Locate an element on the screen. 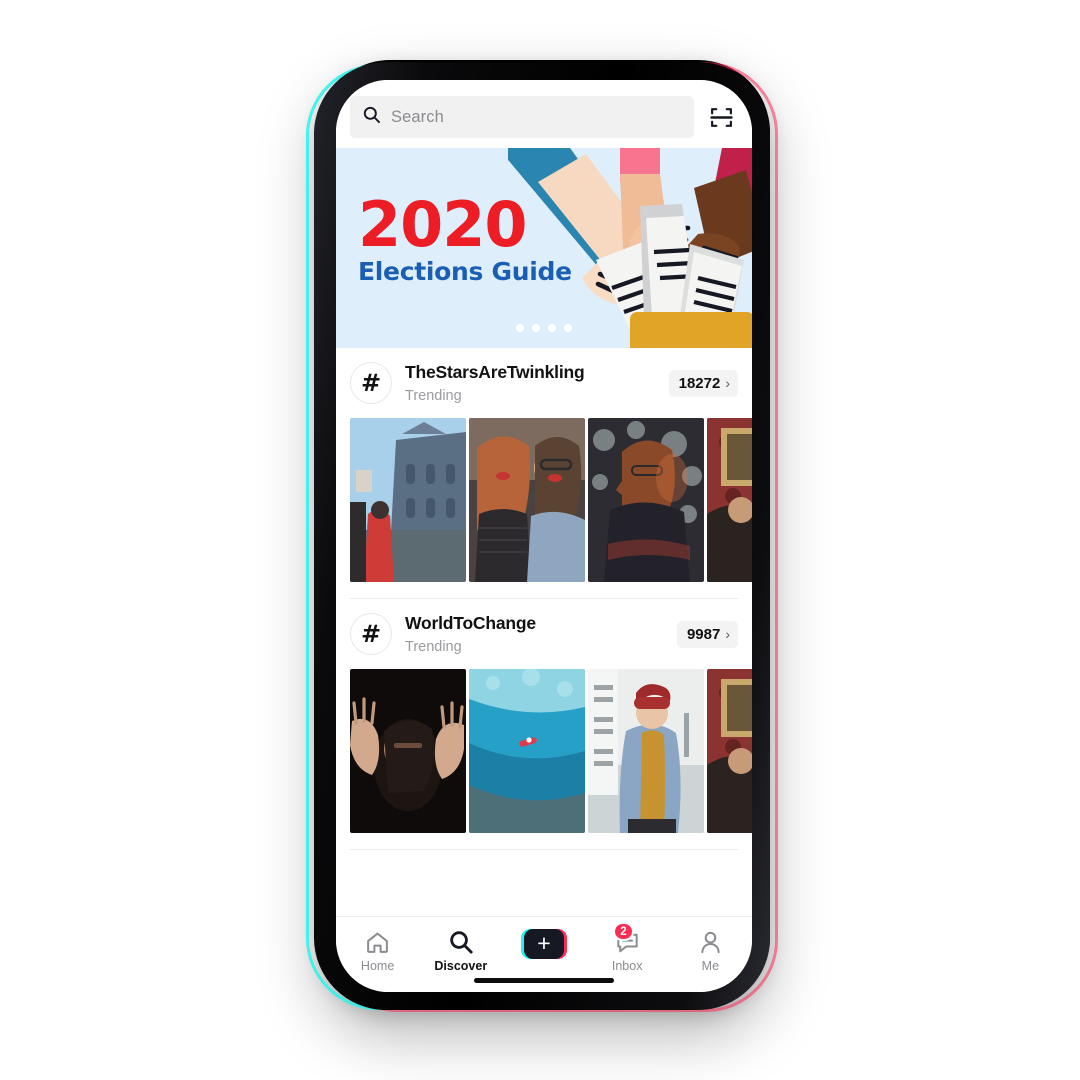  hashtag-count-badge: 9987 › is located at coordinates (707, 634).